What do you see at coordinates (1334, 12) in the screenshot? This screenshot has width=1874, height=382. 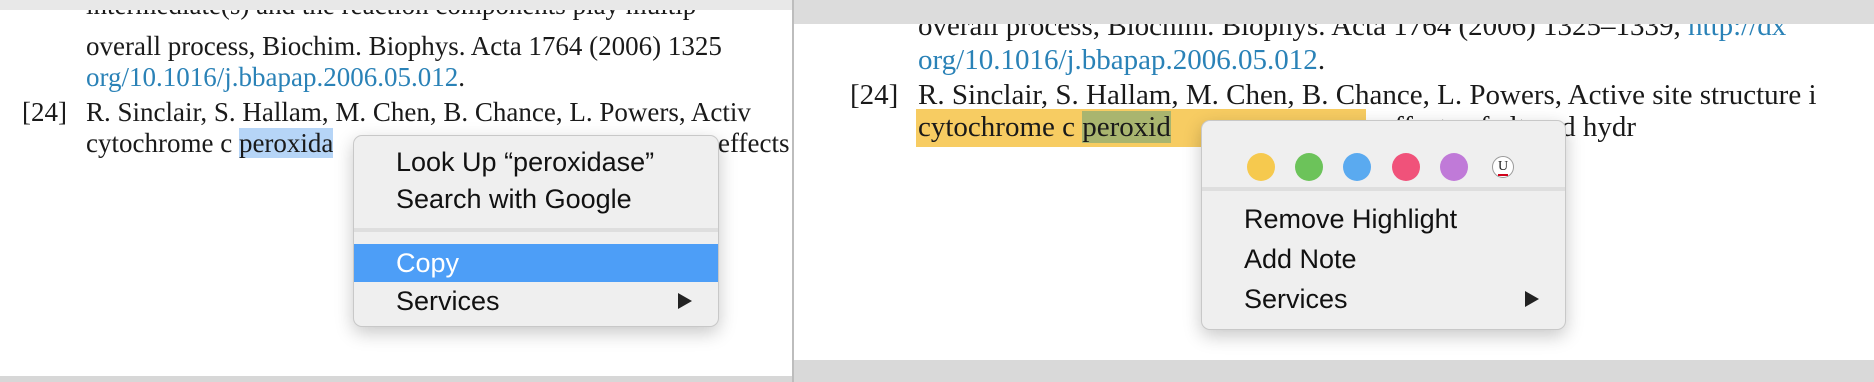 I see `right-window-top-edge` at bounding box center [1334, 12].